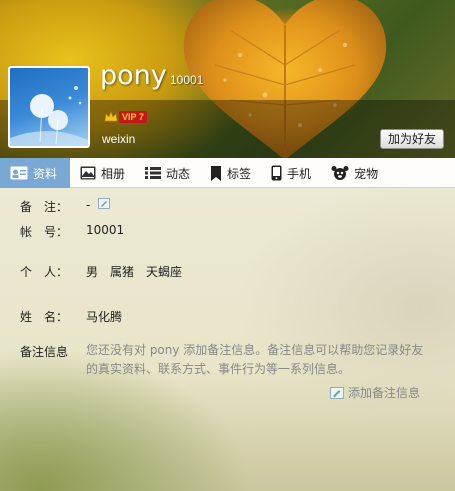  I want to click on tab-label: 标签, so click(239, 173).